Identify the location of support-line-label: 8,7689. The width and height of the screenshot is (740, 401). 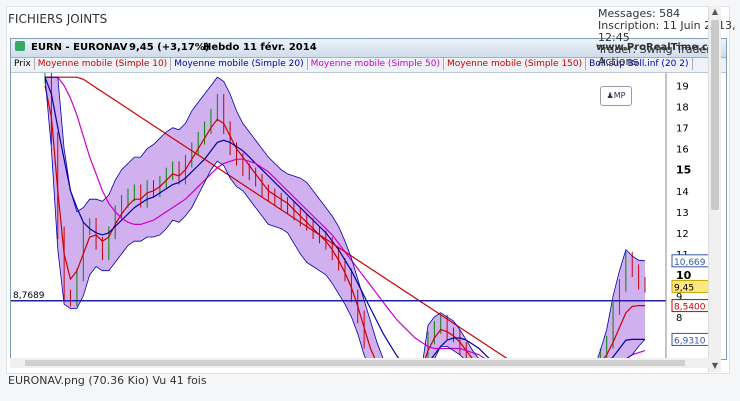
(29, 296).